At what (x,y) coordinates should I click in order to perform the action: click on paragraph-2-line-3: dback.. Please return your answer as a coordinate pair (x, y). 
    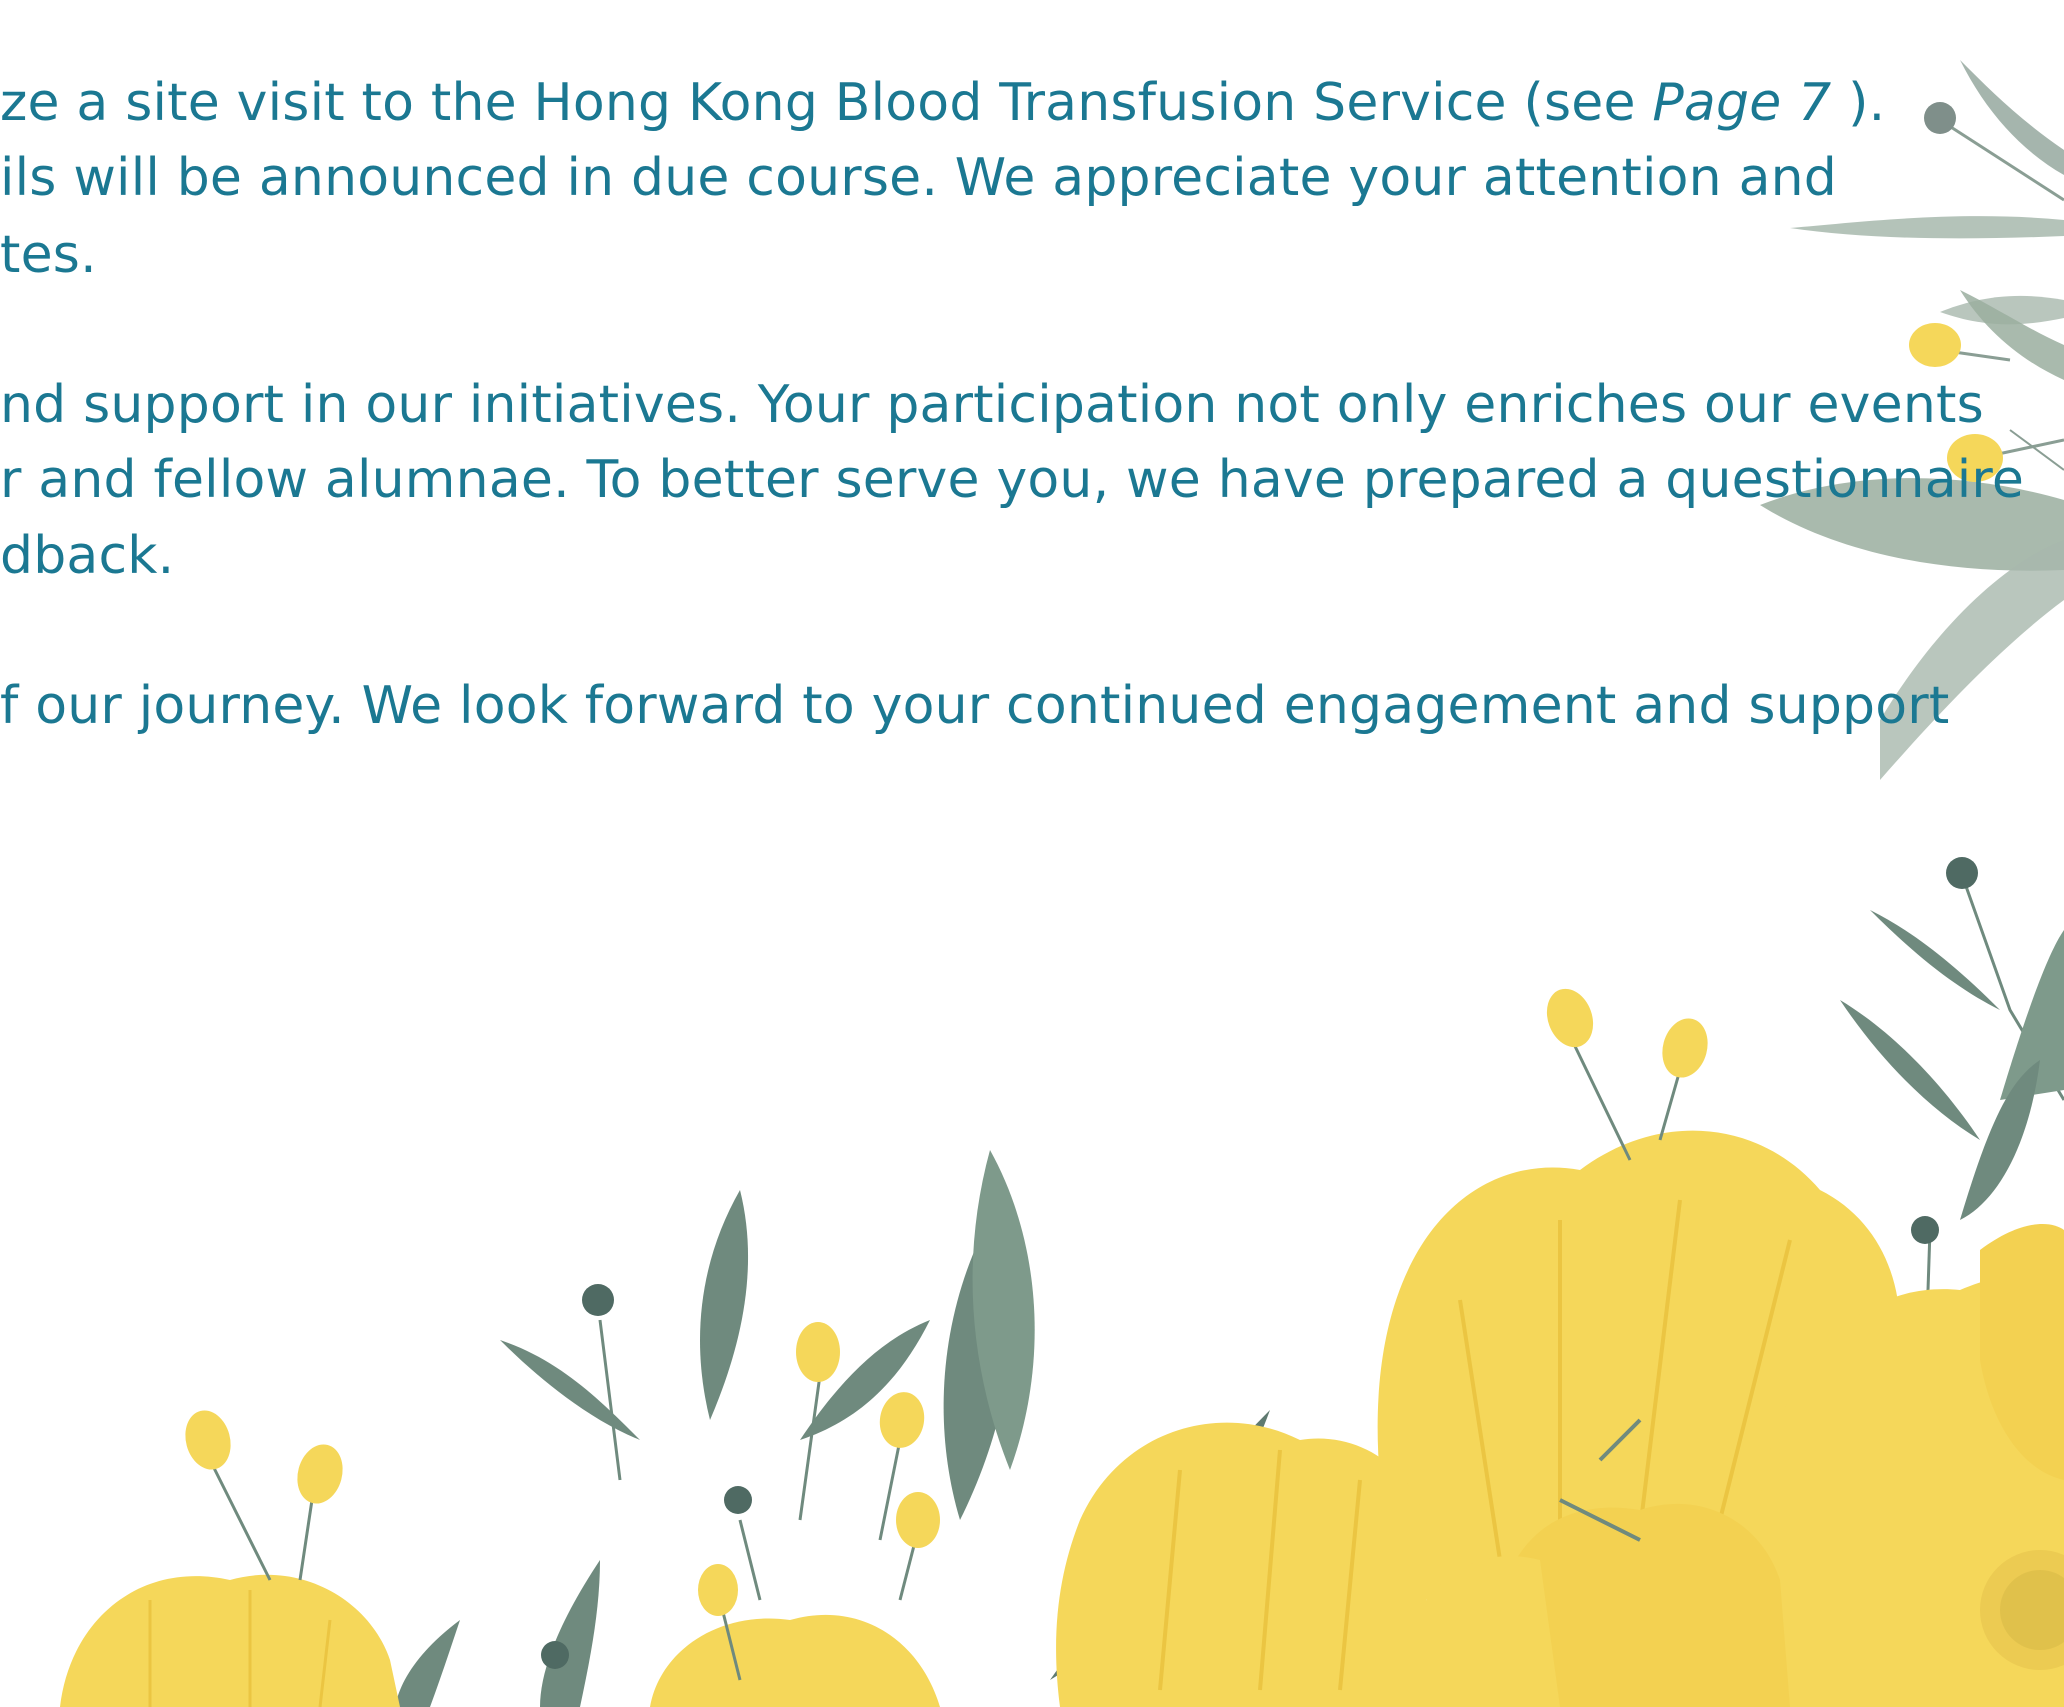
    Looking at the image, I should click on (87, 556).